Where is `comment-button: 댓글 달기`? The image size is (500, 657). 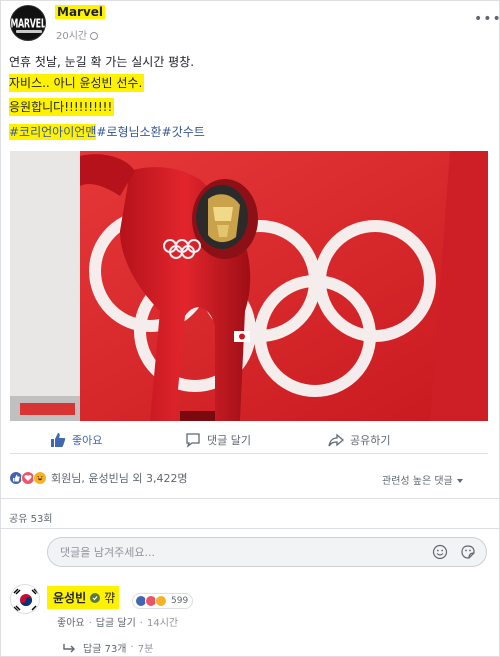 comment-button: 댓글 달기 is located at coordinates (218, 440).